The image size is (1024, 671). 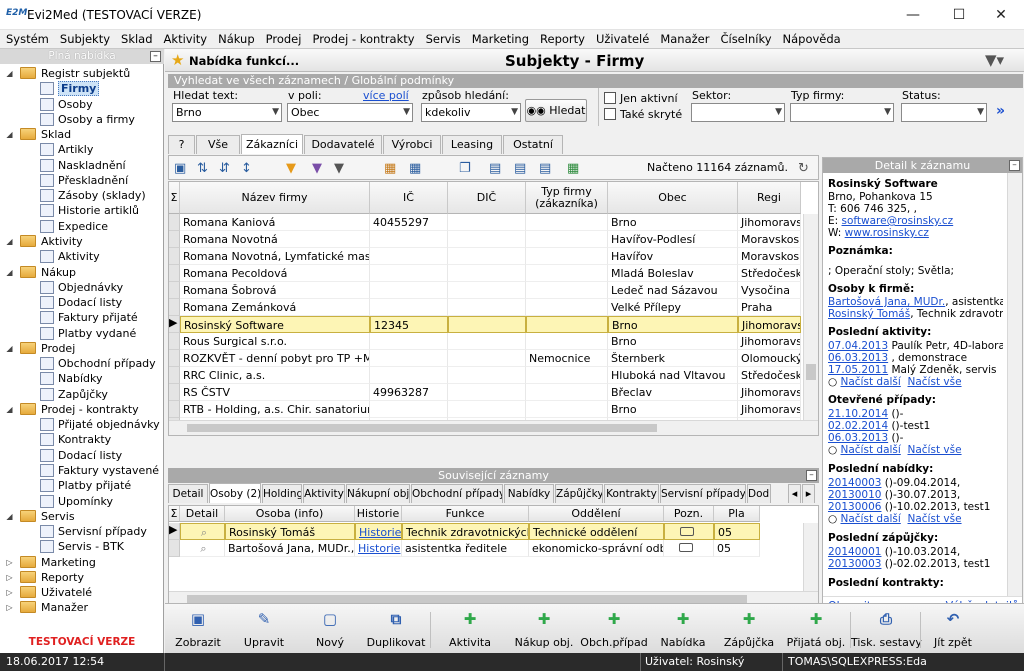 What do you see at coordinates (82, 501) in the screenshot?
I see `sidebar-item: Upomínky` at bounding box center [82, 501].